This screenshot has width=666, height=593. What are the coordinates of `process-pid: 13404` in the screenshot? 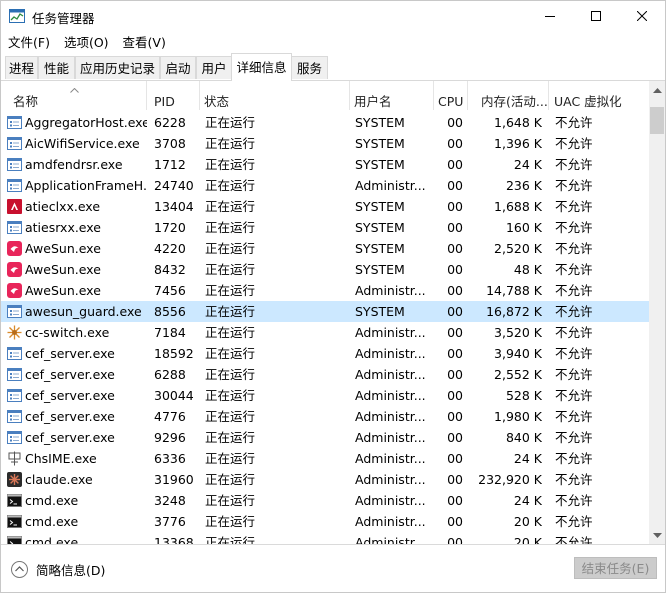 It's located at (174, 206).